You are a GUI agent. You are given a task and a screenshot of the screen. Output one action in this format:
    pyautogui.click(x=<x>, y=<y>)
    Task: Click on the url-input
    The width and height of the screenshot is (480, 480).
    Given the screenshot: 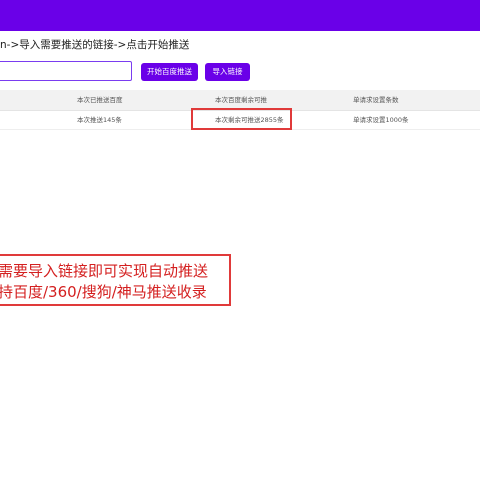 What is the action you would take?
    pyautogui.click(x=66, y=71)
    